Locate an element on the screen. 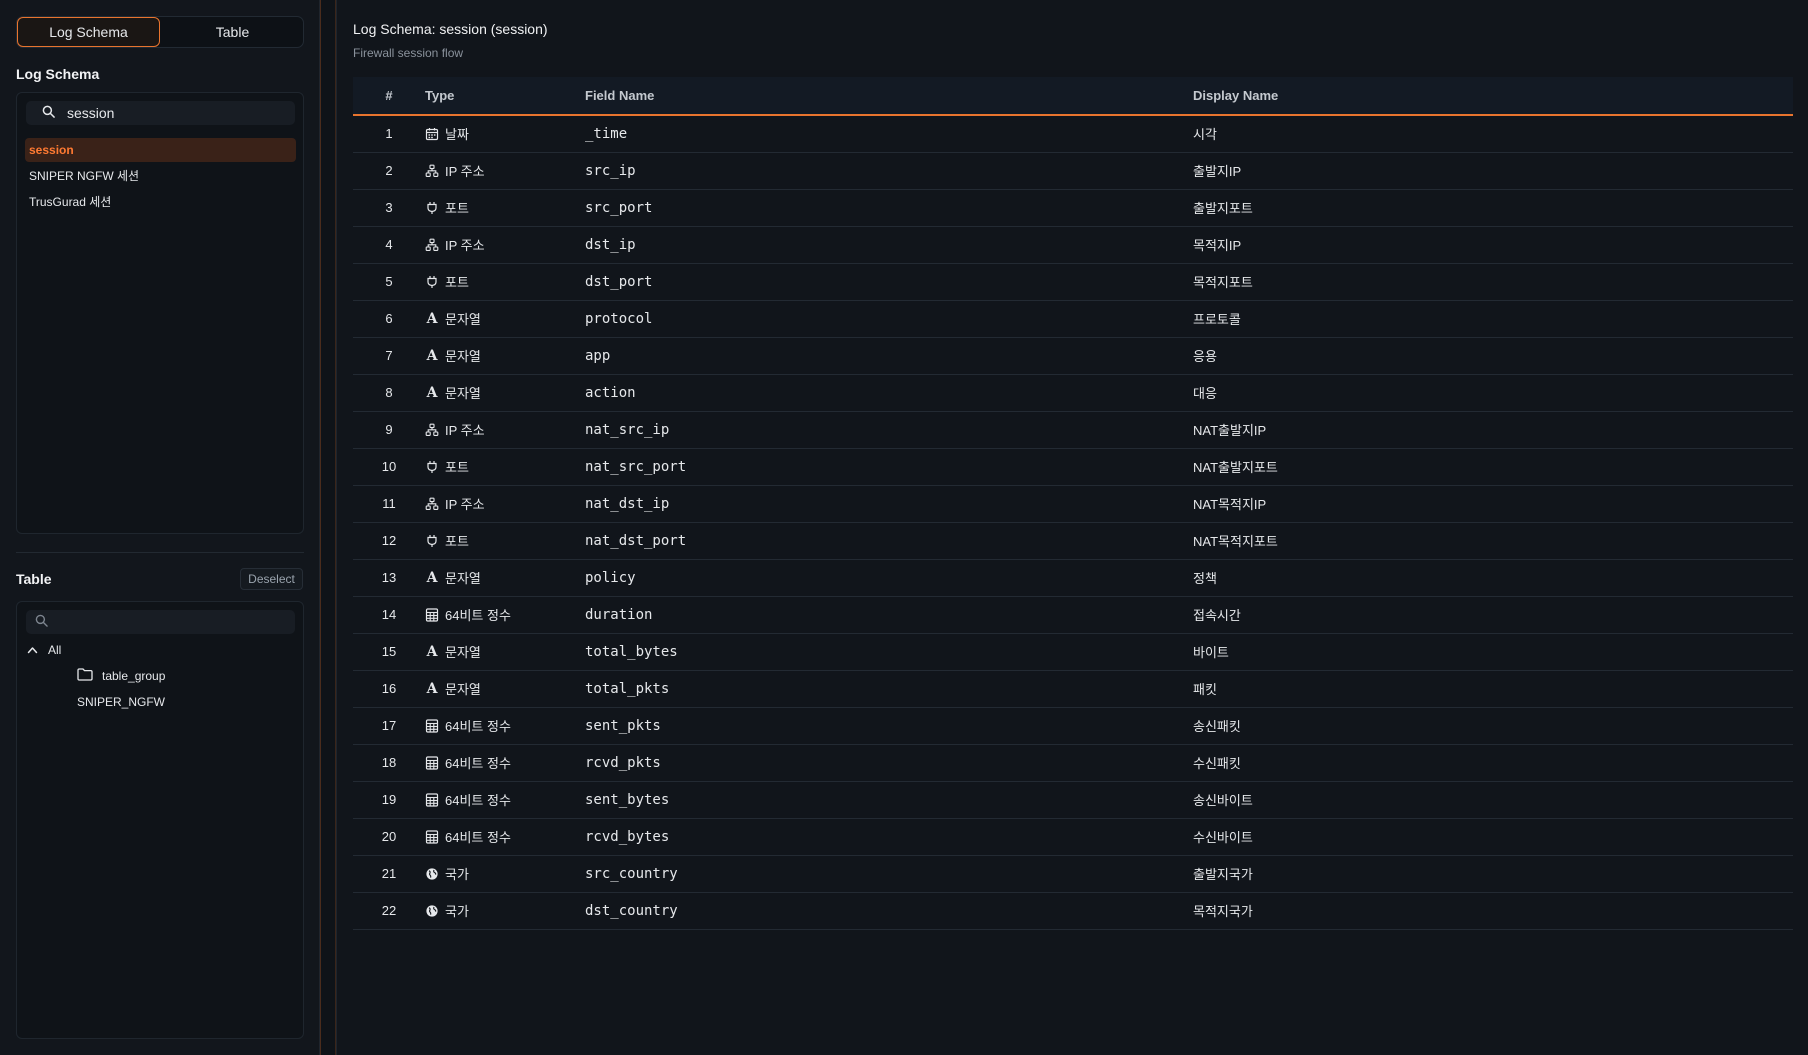  type-label-group: 포트 is located at coordinates (505, 540).